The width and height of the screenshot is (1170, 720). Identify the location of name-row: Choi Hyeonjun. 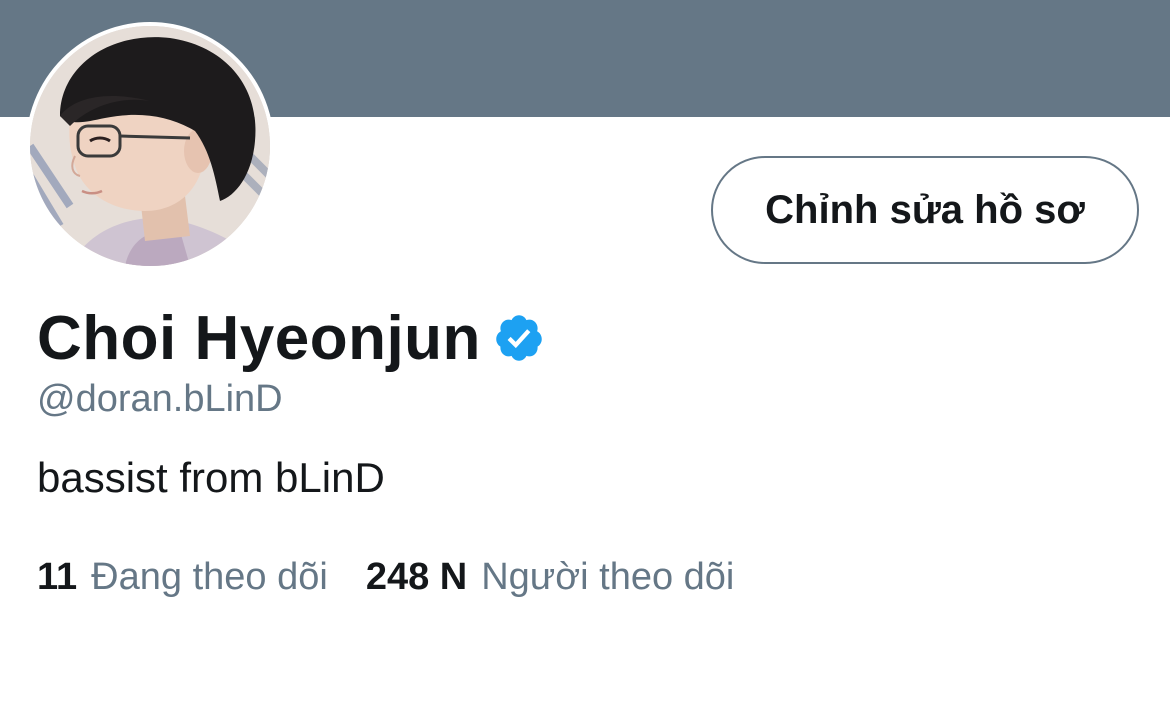
(291, 338).